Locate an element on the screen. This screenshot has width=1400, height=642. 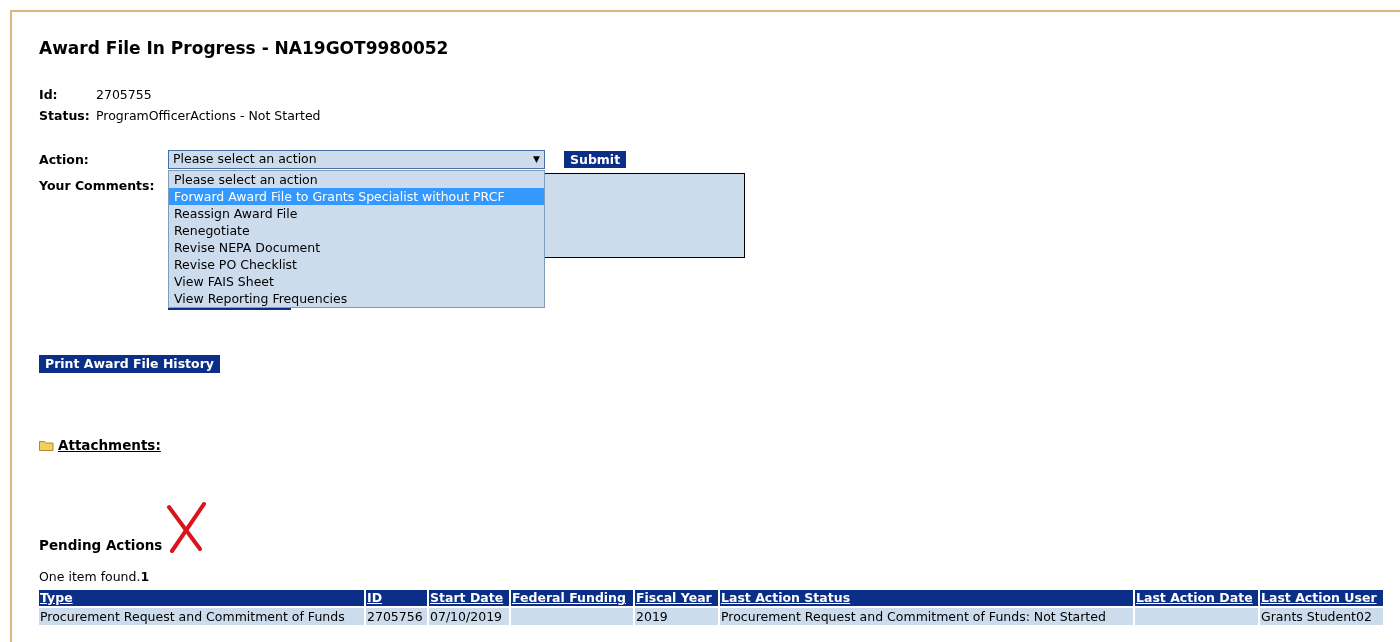
action-select: Please select an action ▼ is located at coordinates (356, 159).